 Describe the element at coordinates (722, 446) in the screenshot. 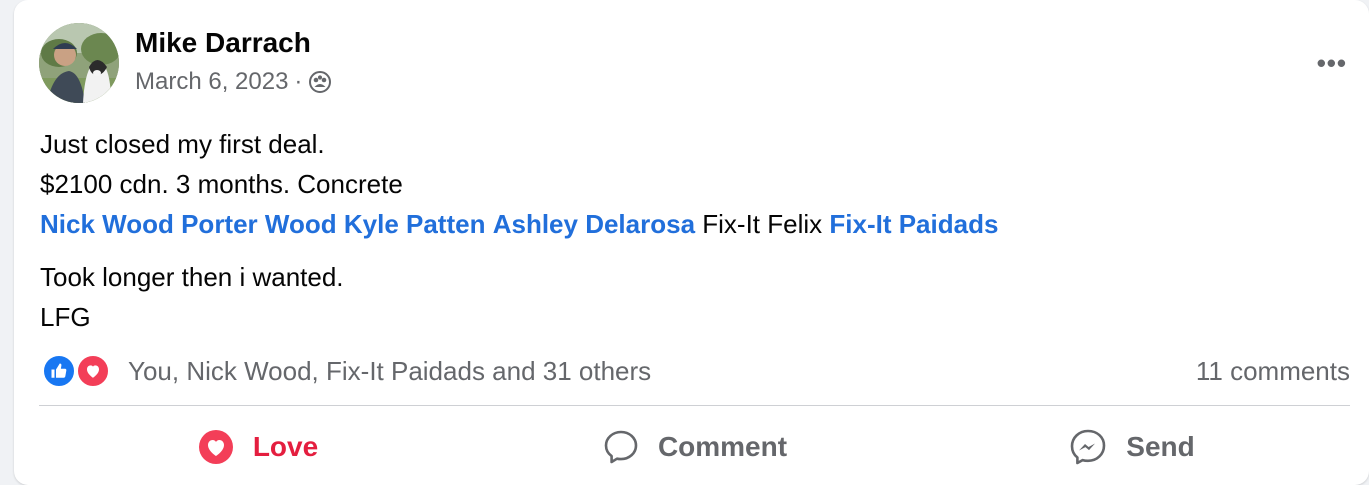

I see `comment-label: Comment` at that location.